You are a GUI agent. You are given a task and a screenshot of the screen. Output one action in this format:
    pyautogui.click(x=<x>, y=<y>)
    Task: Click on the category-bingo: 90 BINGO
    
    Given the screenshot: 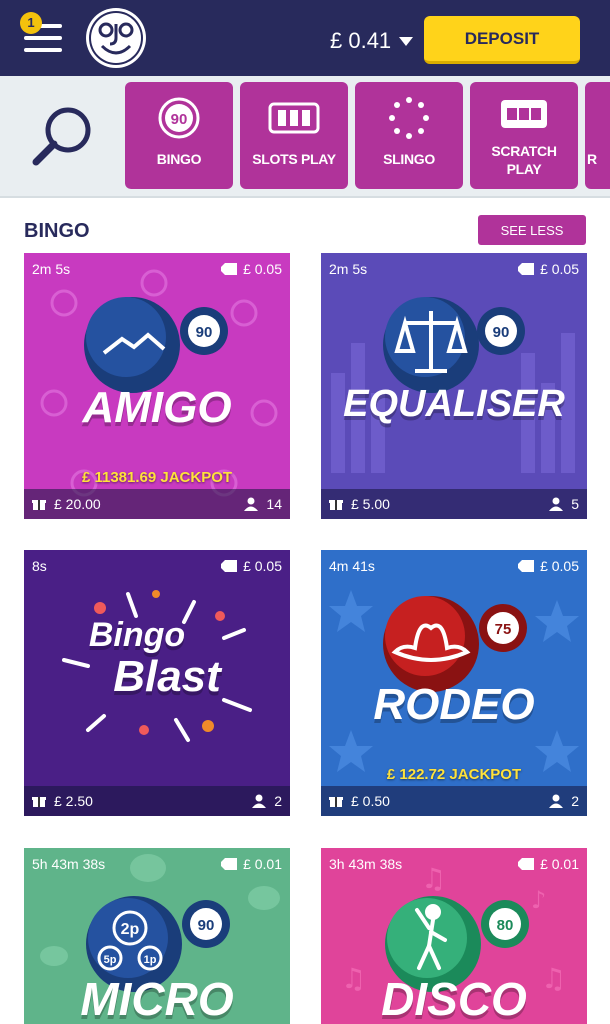 What is the action you would take?
    pyautogui.click(x=179, y=135)
    